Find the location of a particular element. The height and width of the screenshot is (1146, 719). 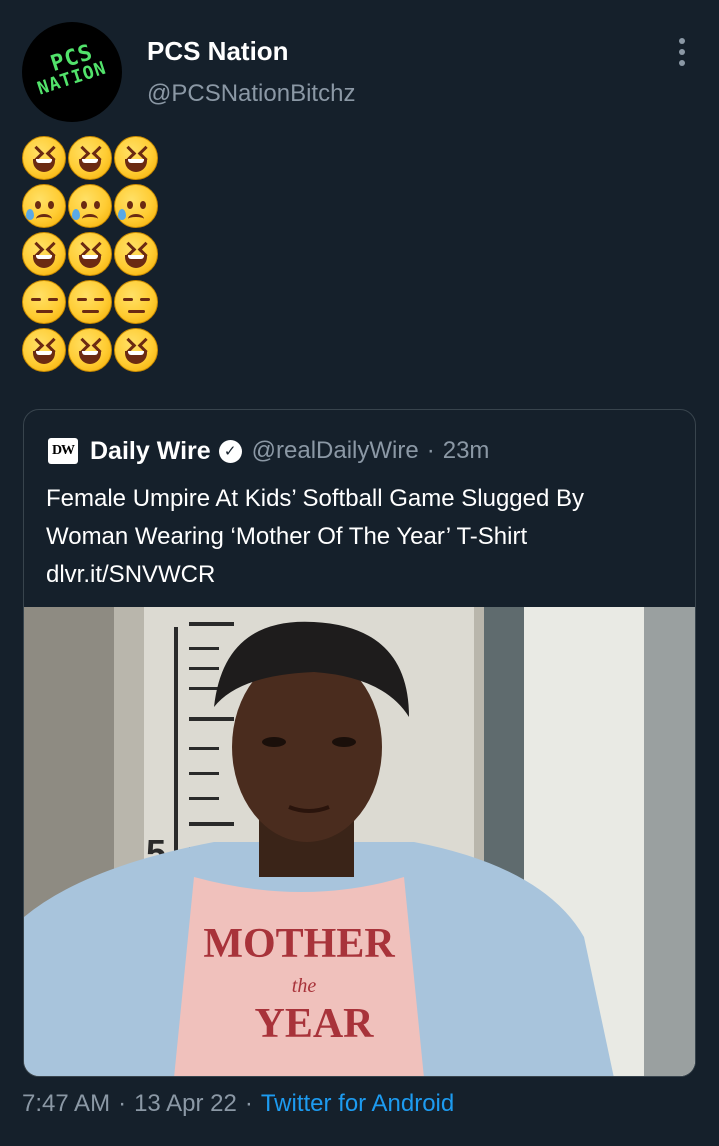

shirt-text-2: the is located at coordinates (304, 986).